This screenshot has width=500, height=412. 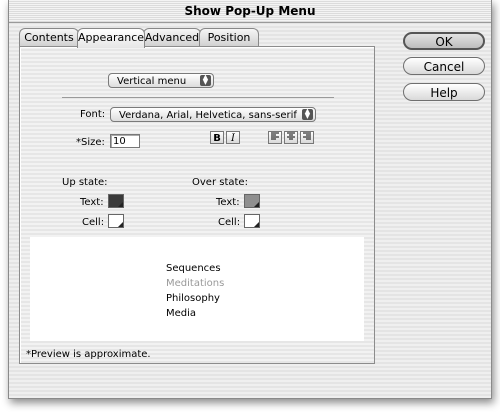 I want to click on tab-contents: Contents, so click(x=49, y=37).